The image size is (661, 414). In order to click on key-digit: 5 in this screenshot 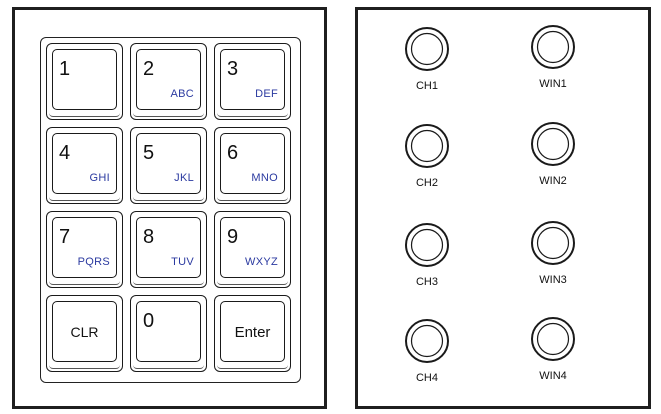, I will do `click(149, 153)`.